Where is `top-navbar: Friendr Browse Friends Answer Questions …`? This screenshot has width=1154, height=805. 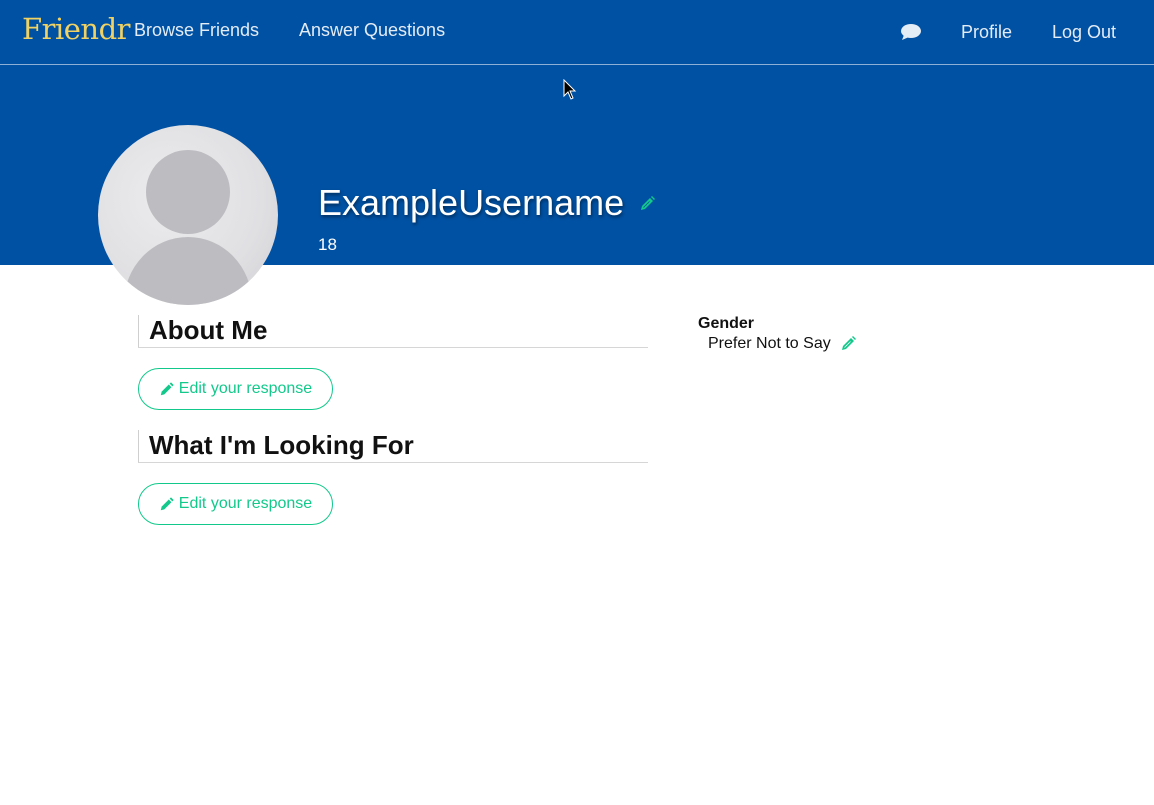
top-navbar: Friendr Browse Friends Answer Questions … is located at coordinates (577, 32).